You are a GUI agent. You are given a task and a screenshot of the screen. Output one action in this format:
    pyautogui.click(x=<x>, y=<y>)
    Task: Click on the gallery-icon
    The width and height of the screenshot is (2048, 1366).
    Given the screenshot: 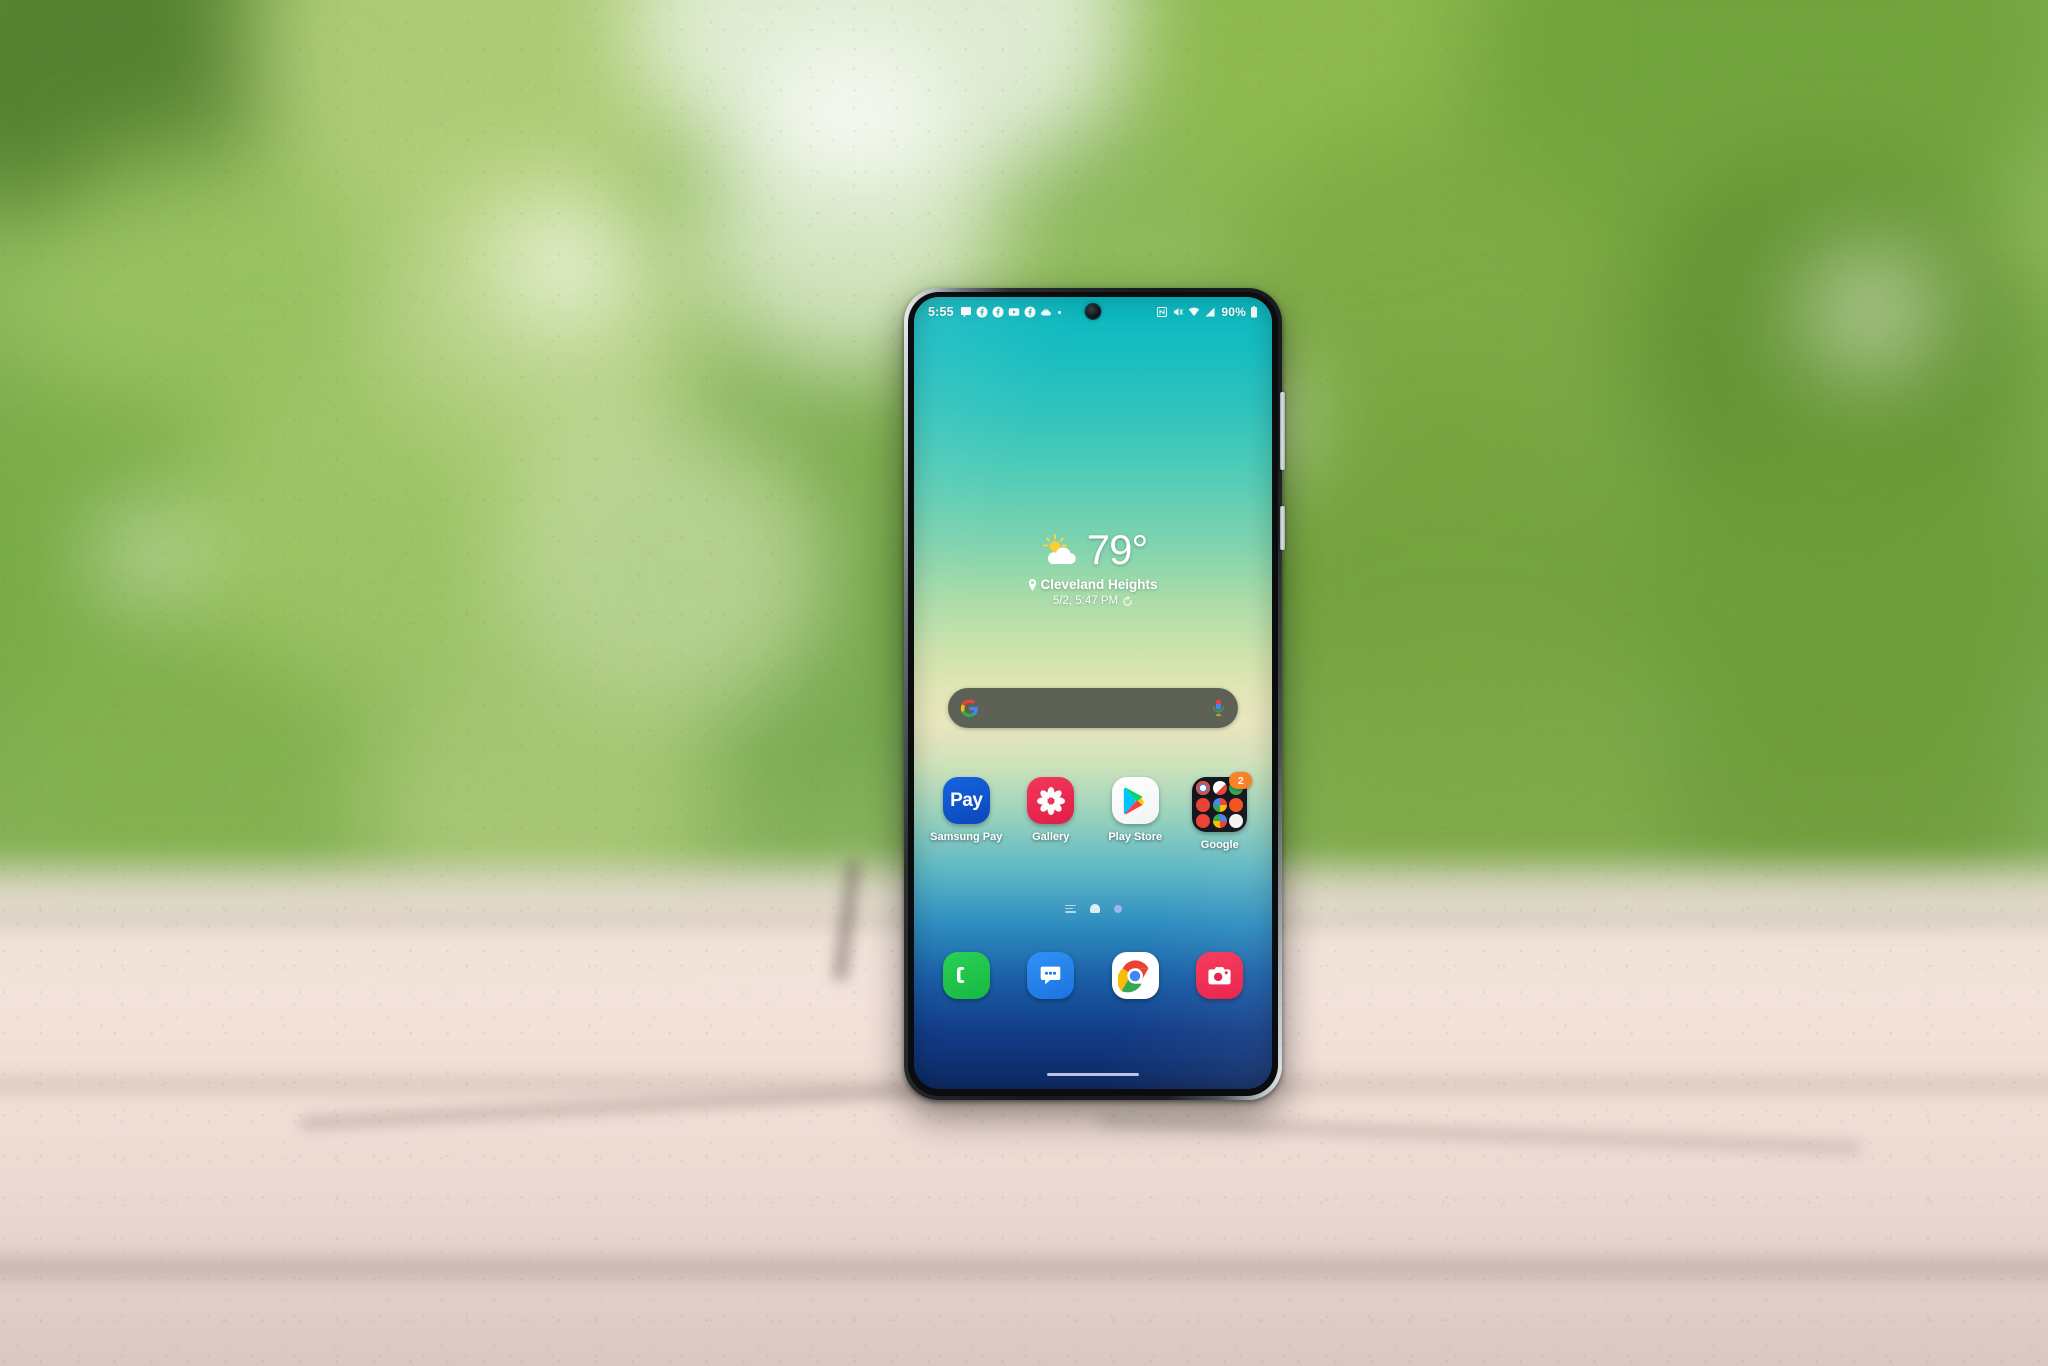 What is the action you would take?
    pyautogui.click(x=1051, y=800)
    